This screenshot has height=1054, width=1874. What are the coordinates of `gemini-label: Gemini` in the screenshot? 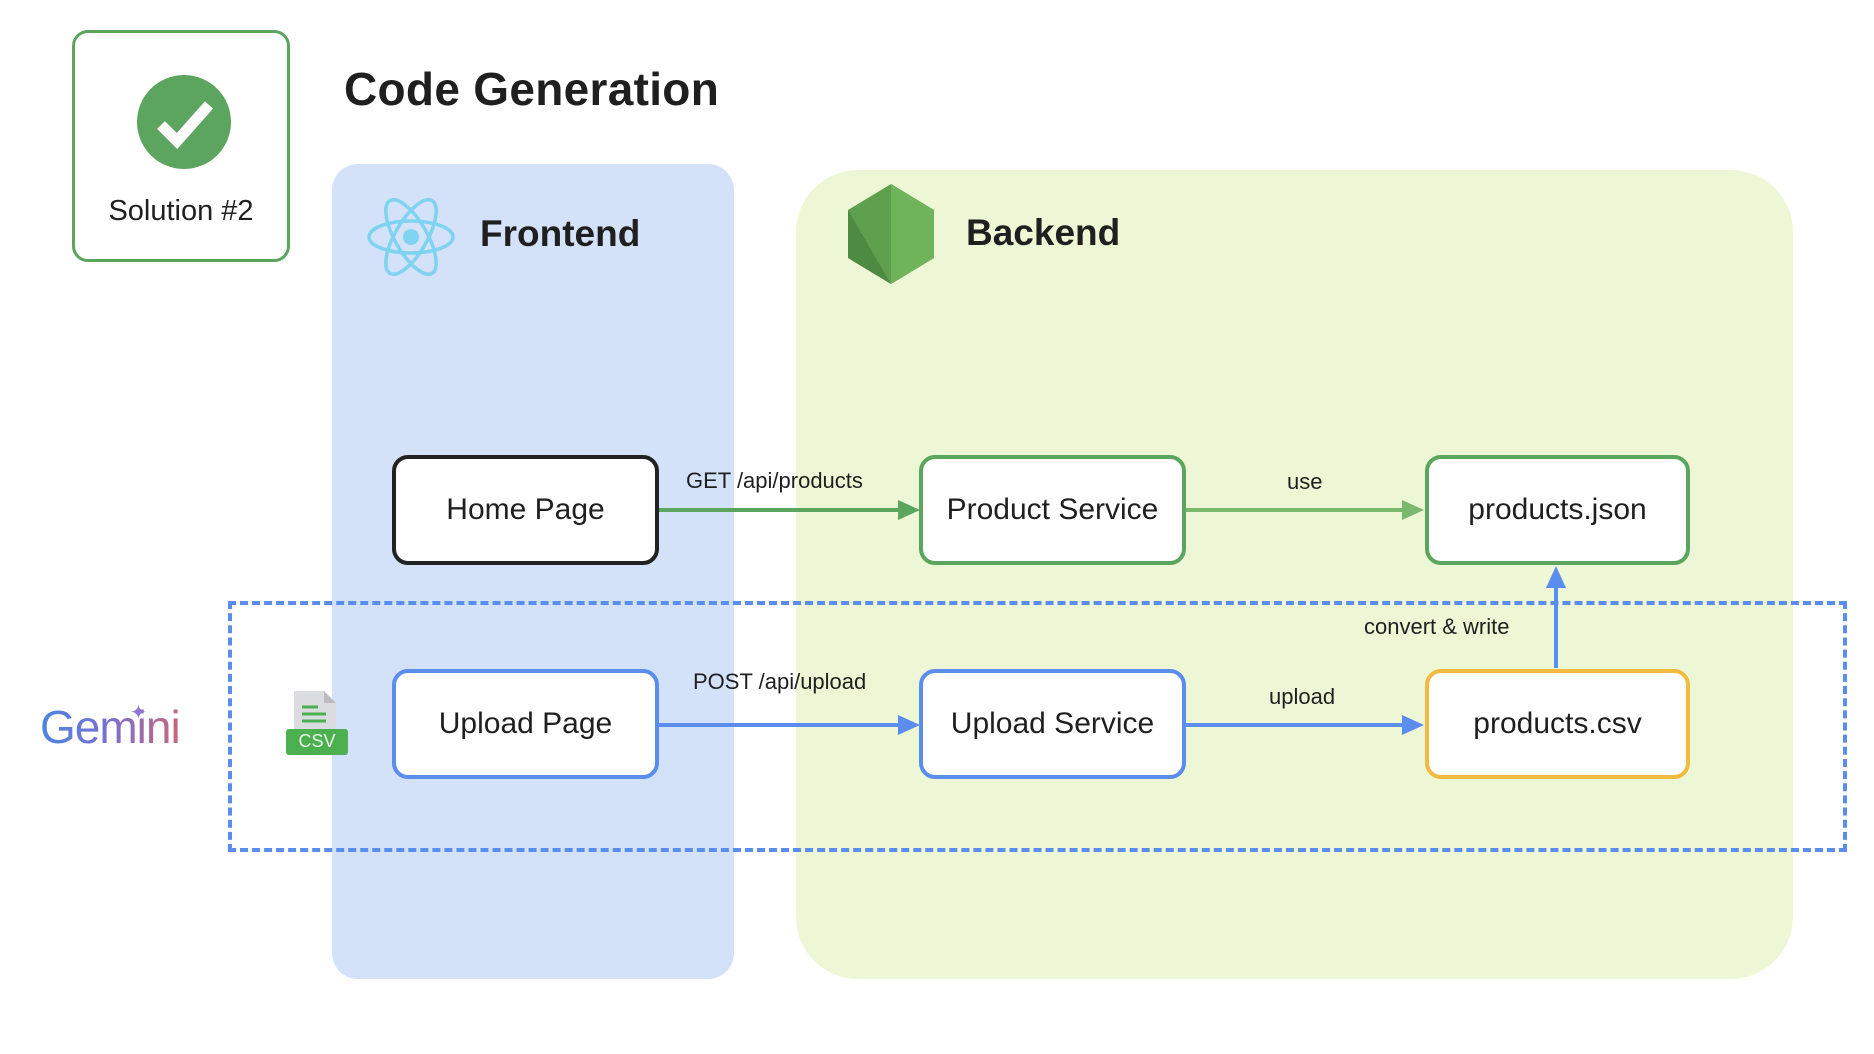 It's located at (110, 727).